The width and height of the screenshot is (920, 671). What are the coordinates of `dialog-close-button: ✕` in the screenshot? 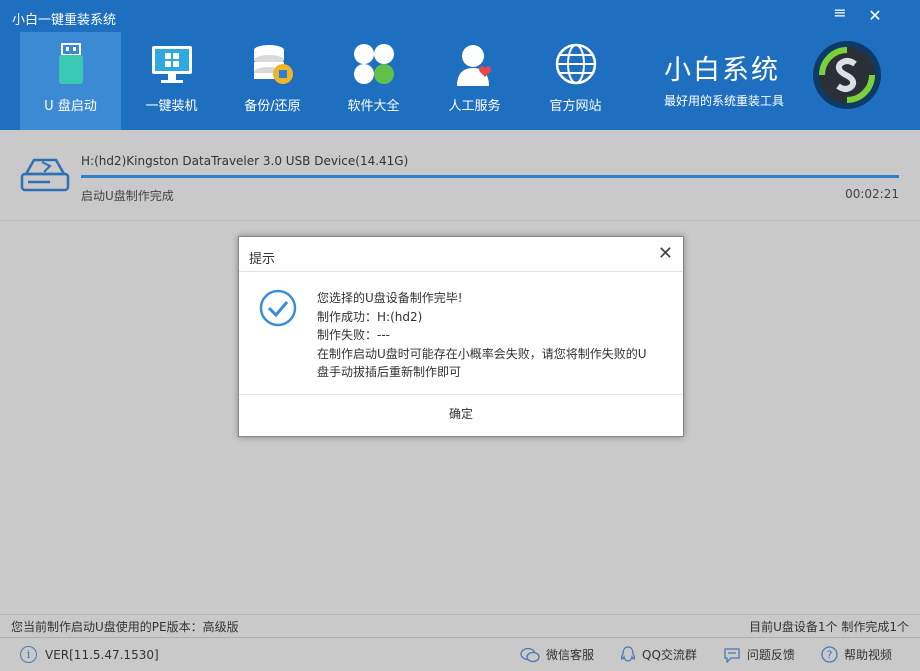 It's located at (665, 253).